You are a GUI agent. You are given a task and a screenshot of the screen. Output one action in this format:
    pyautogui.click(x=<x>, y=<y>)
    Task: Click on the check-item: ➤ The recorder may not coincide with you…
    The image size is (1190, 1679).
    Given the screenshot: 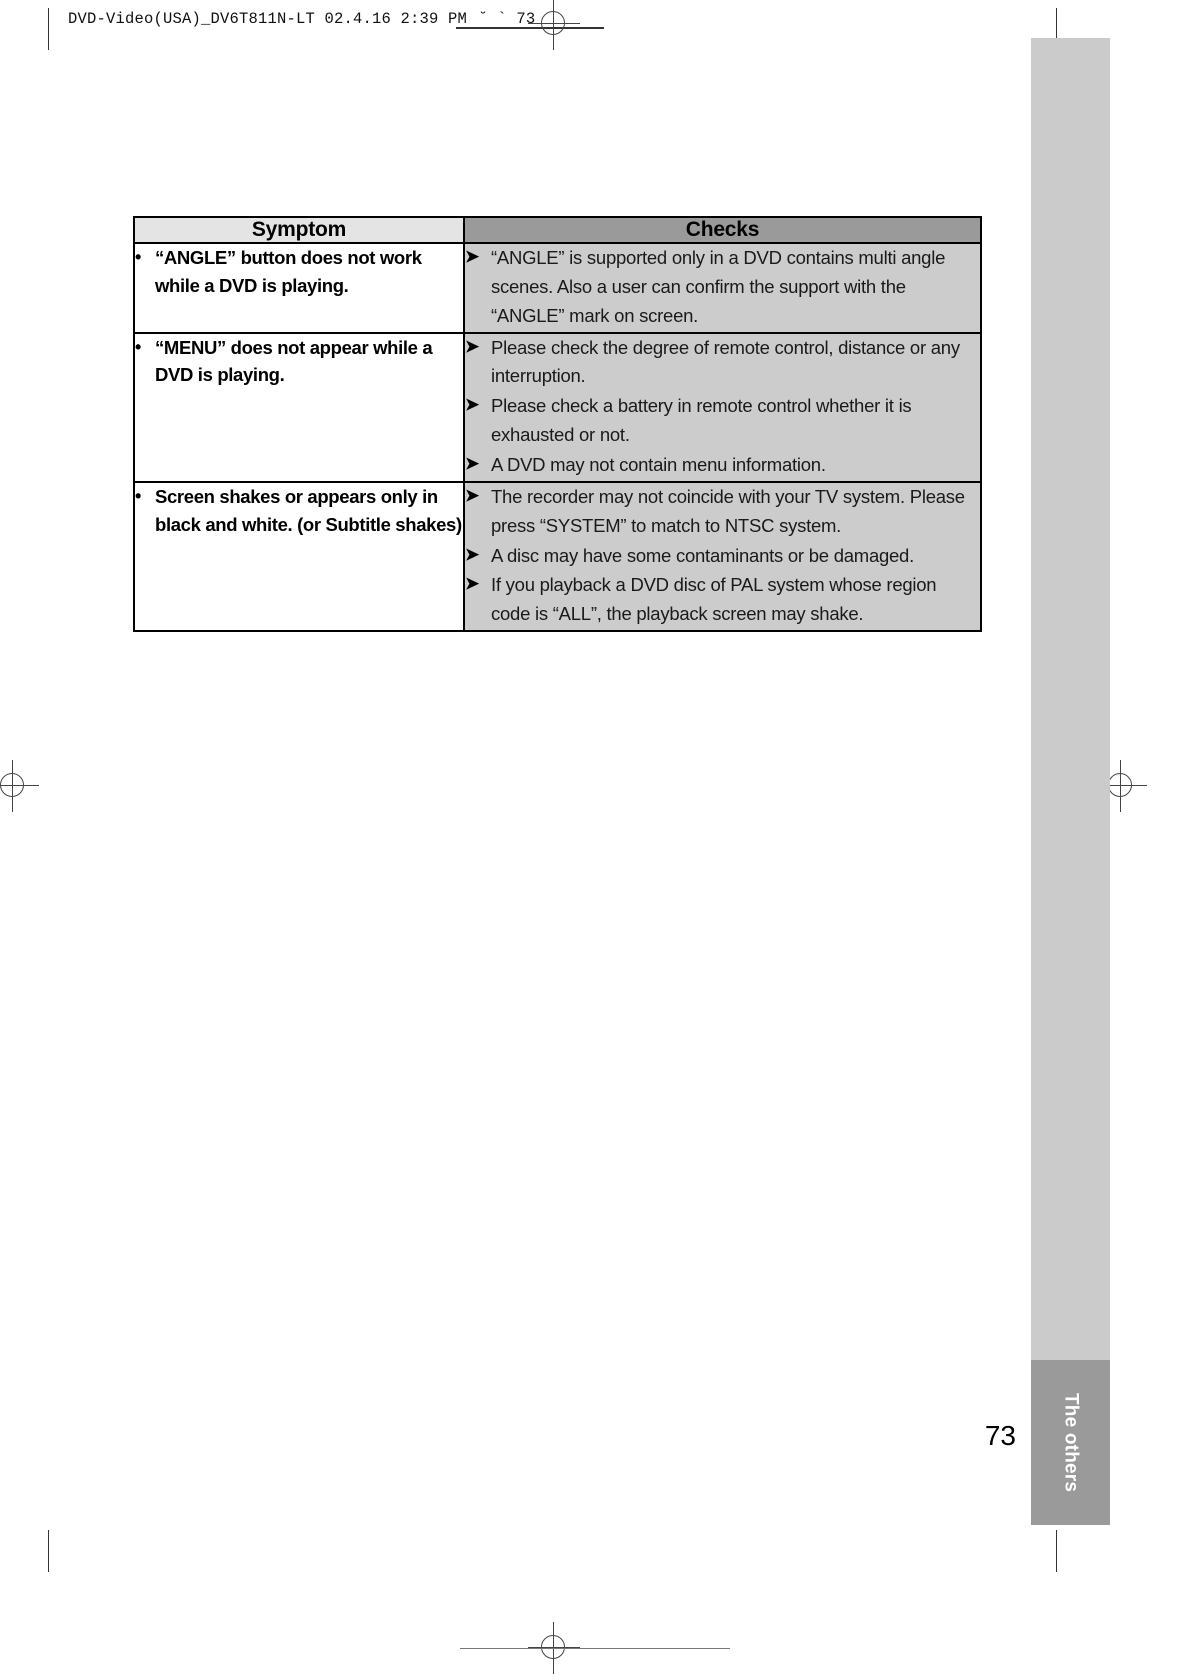 What is the action you would take?
    pyautogui.click(x=722, y=512)
    